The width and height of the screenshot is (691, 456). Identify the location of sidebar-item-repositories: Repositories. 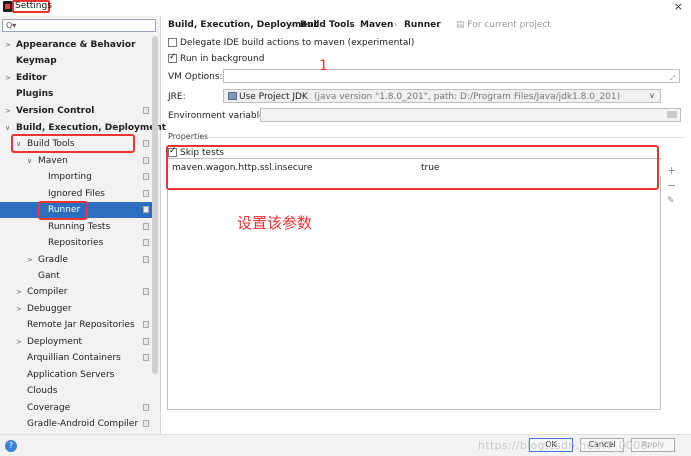
(75, 243).